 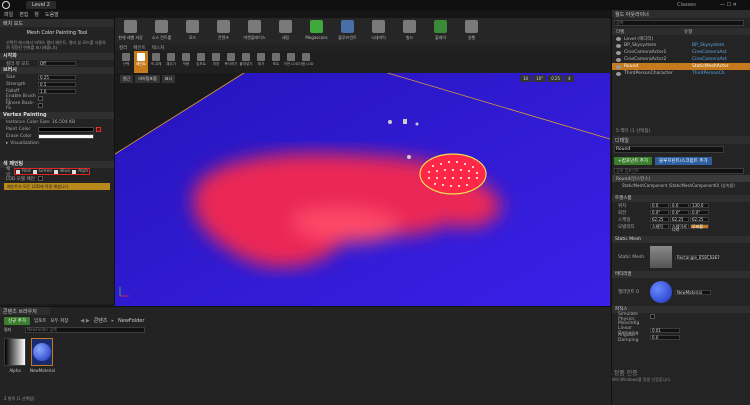 I want to click on mode-save: 저장, so click(x=216, y=62).